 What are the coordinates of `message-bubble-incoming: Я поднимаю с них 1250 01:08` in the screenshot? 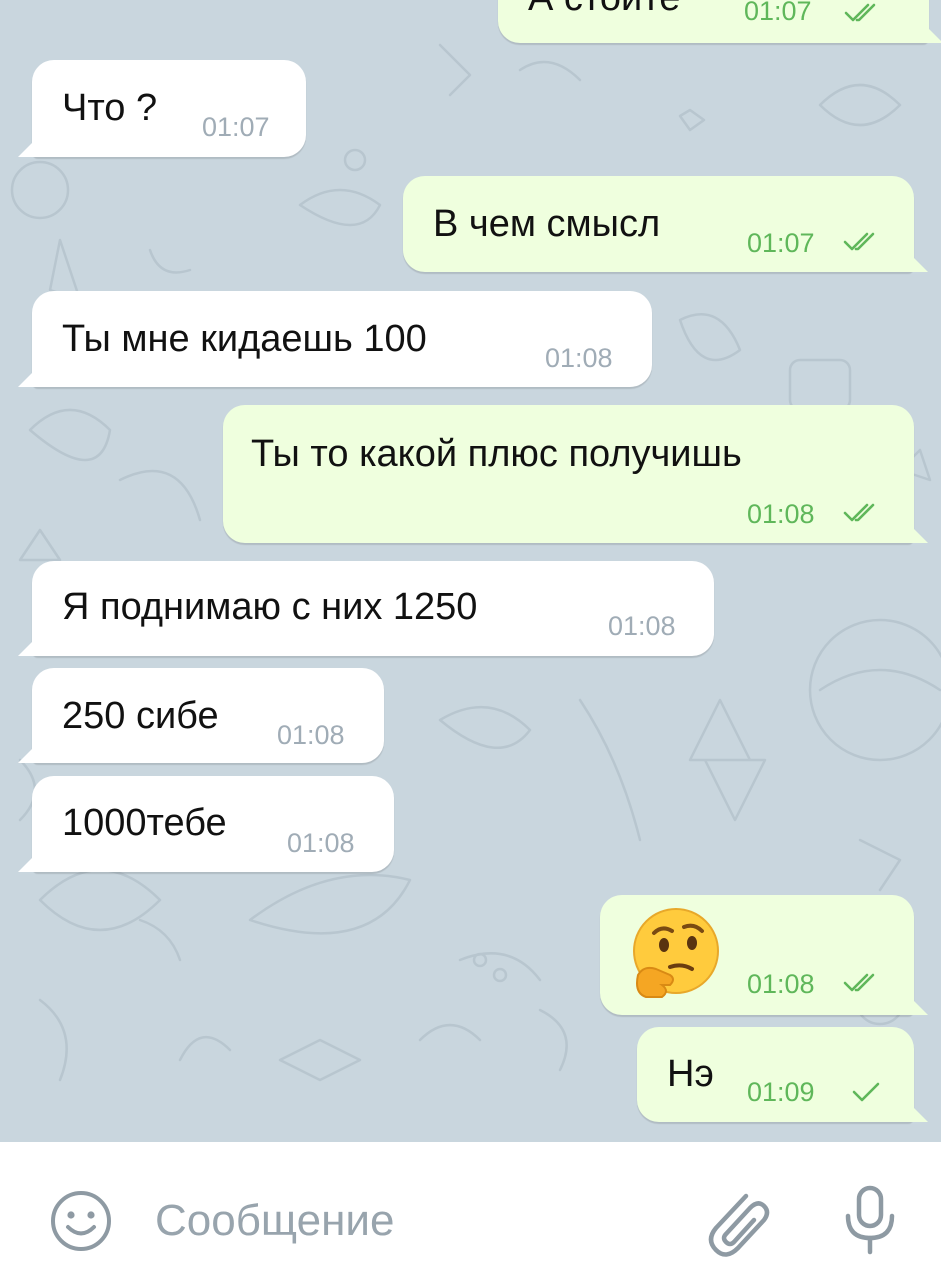 It's located at (373, 608).